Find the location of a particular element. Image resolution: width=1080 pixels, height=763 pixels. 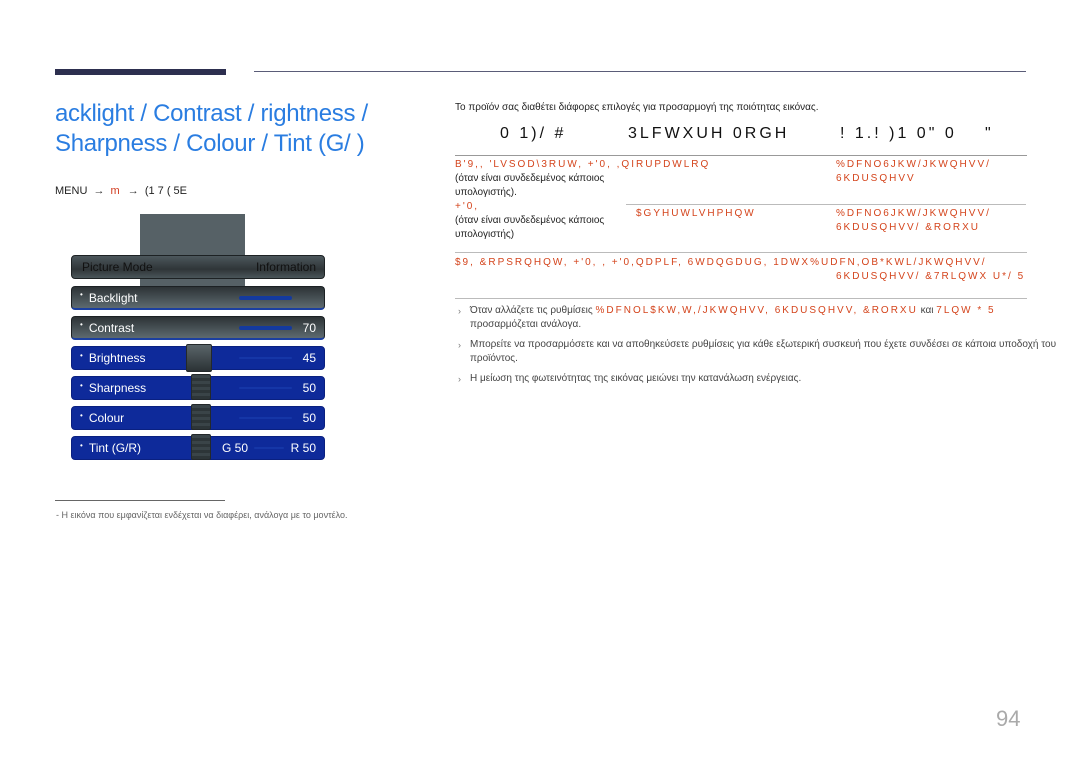

contrast-slider-bar is located at coordinates (265, 327).